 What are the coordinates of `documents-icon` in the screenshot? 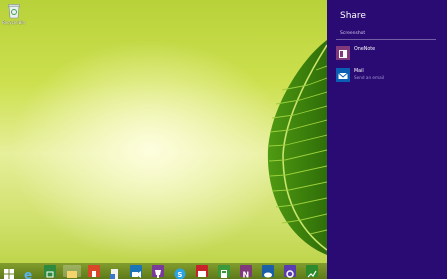 It's located at (114, 272).